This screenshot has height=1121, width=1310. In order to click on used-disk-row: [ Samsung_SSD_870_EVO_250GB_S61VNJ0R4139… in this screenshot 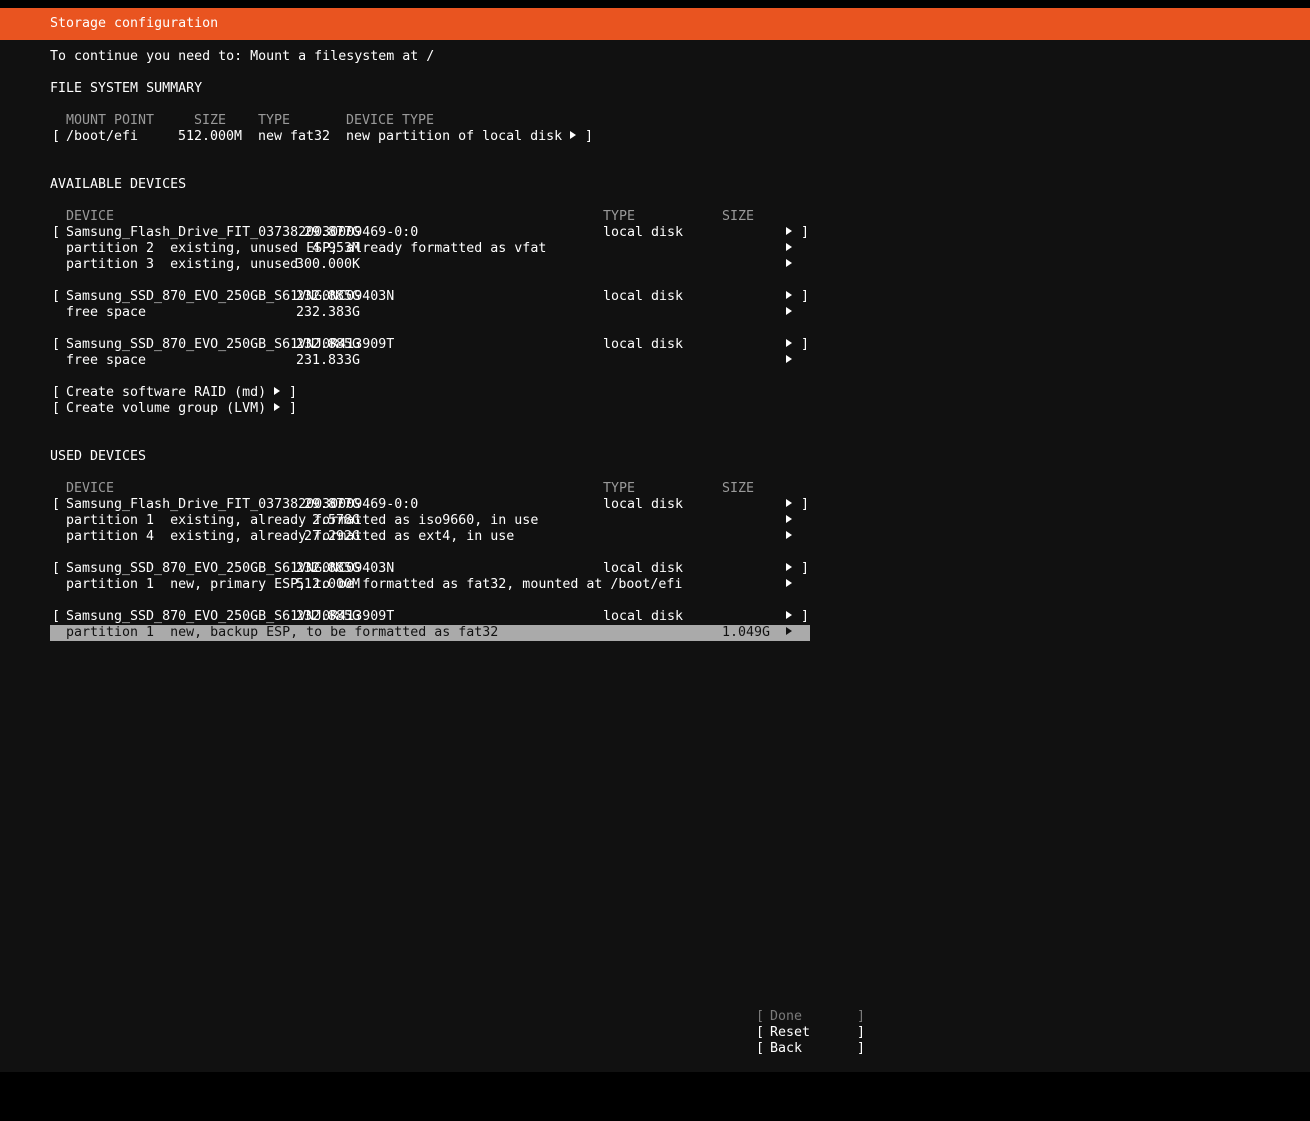, I will do `click(450, 617)`.